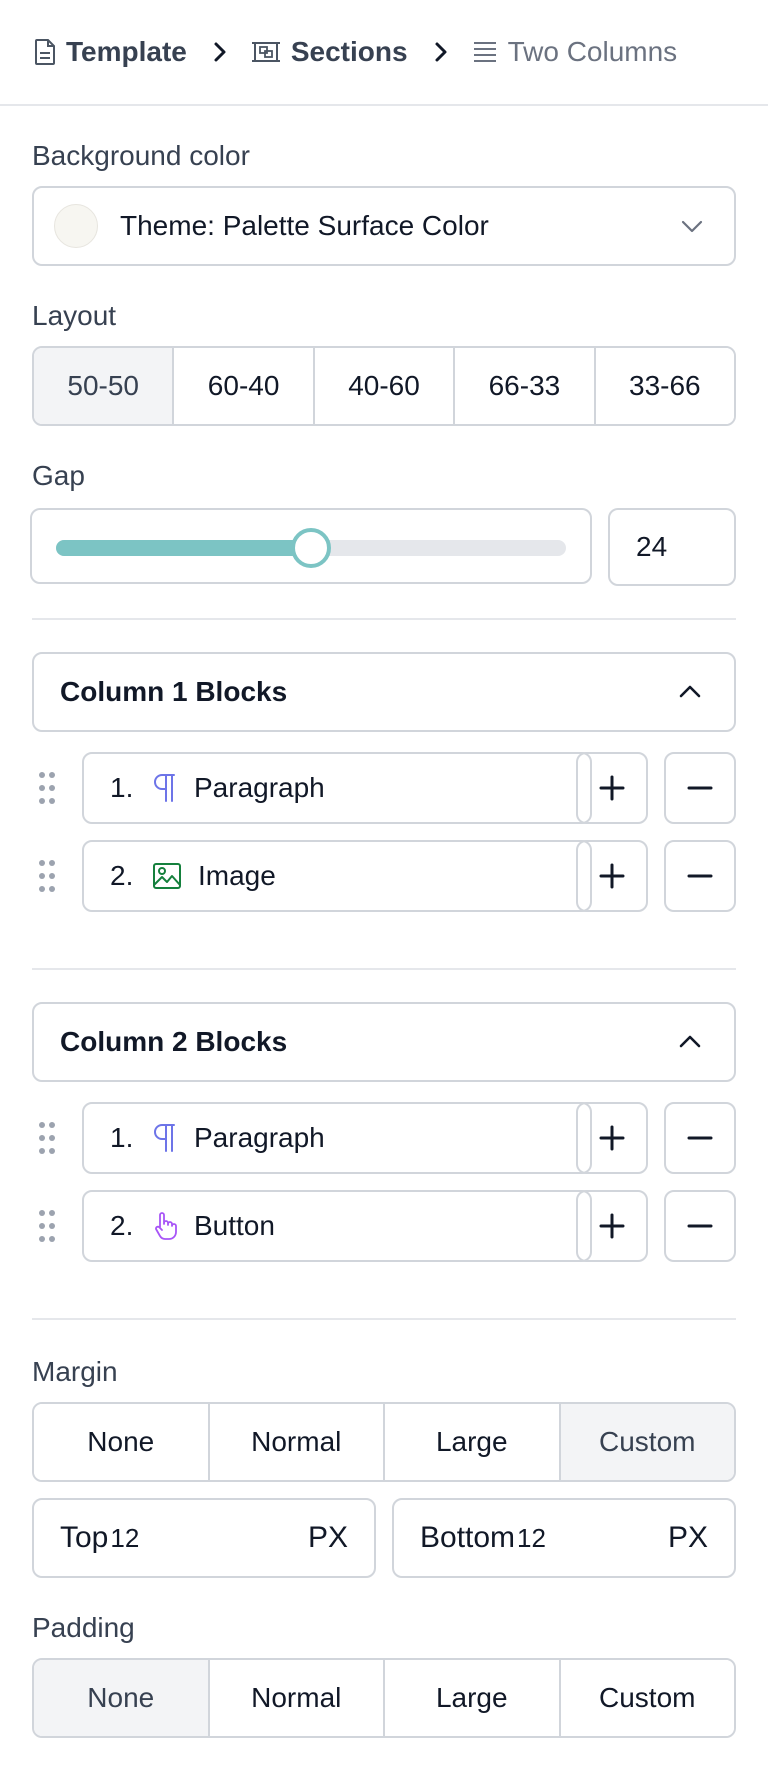 This screenshot has width=768, height=1768. I want to click on layout-option-50-50: 50-50, so click(104, 386).